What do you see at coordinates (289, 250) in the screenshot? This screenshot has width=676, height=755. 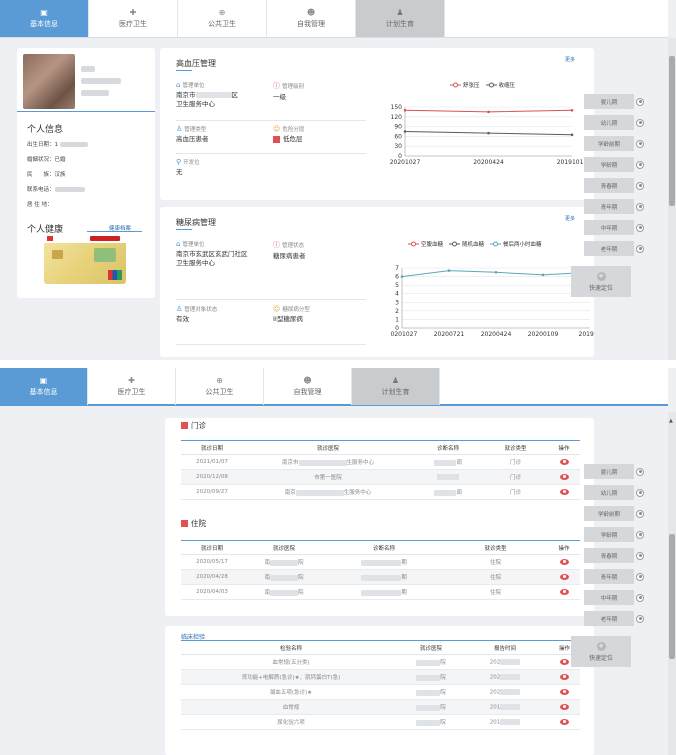 I see `diabetes-status-field: ⓘ 管理状态 糖尿病患者` at bounding box center [289, 250].